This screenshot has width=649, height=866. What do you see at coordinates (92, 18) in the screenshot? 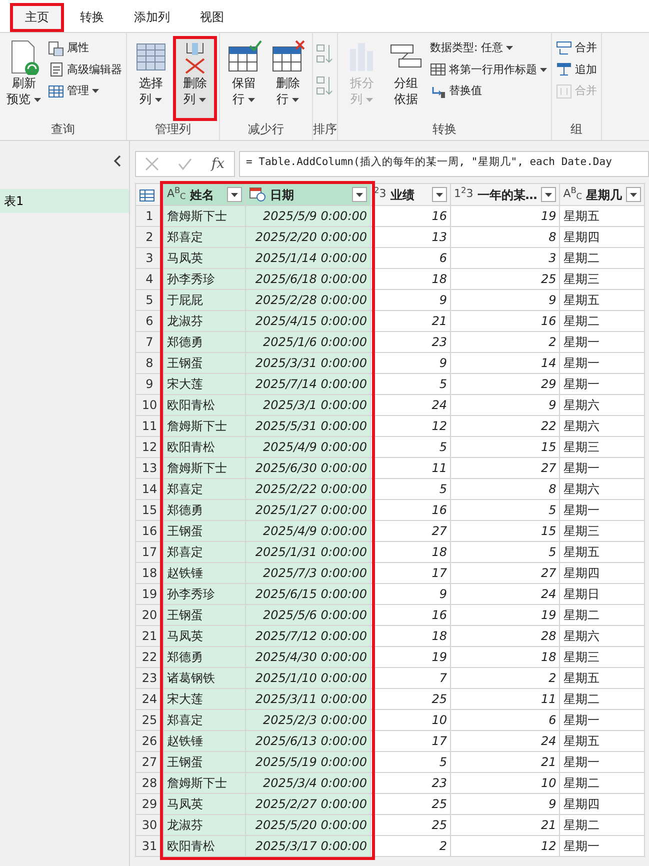
I see `ribbon-tab: 转换` at bounding box center [92, 18].